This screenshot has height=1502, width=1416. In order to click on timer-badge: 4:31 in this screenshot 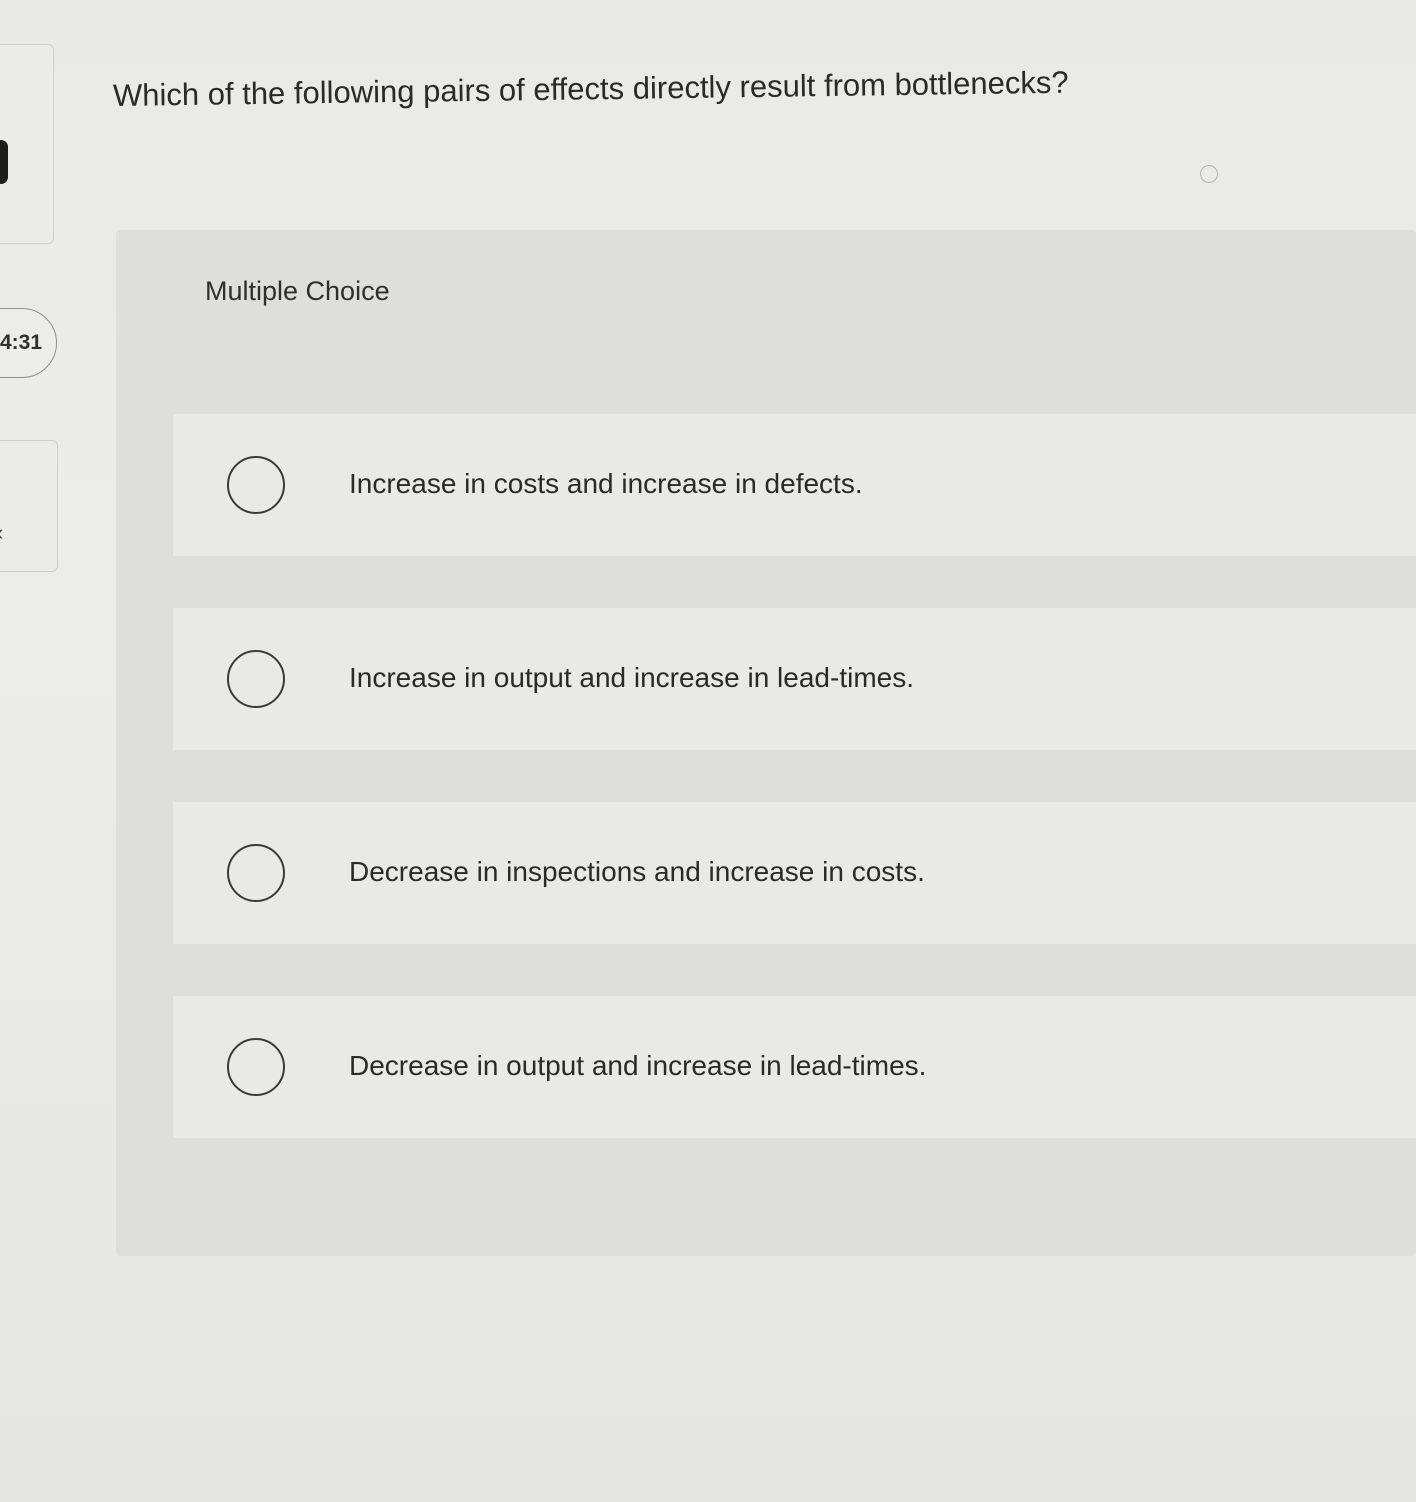, I will do `click(28, 343)`.